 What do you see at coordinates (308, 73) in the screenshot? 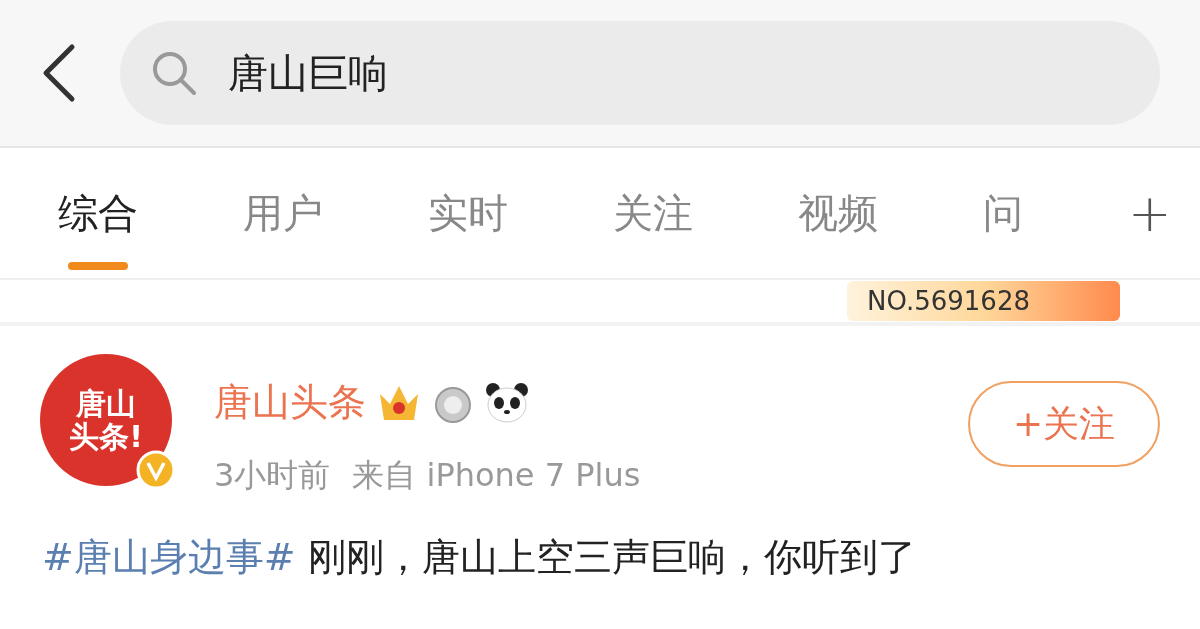
I see `search-query: 唐山巨响` at bounding box center [308, 73].